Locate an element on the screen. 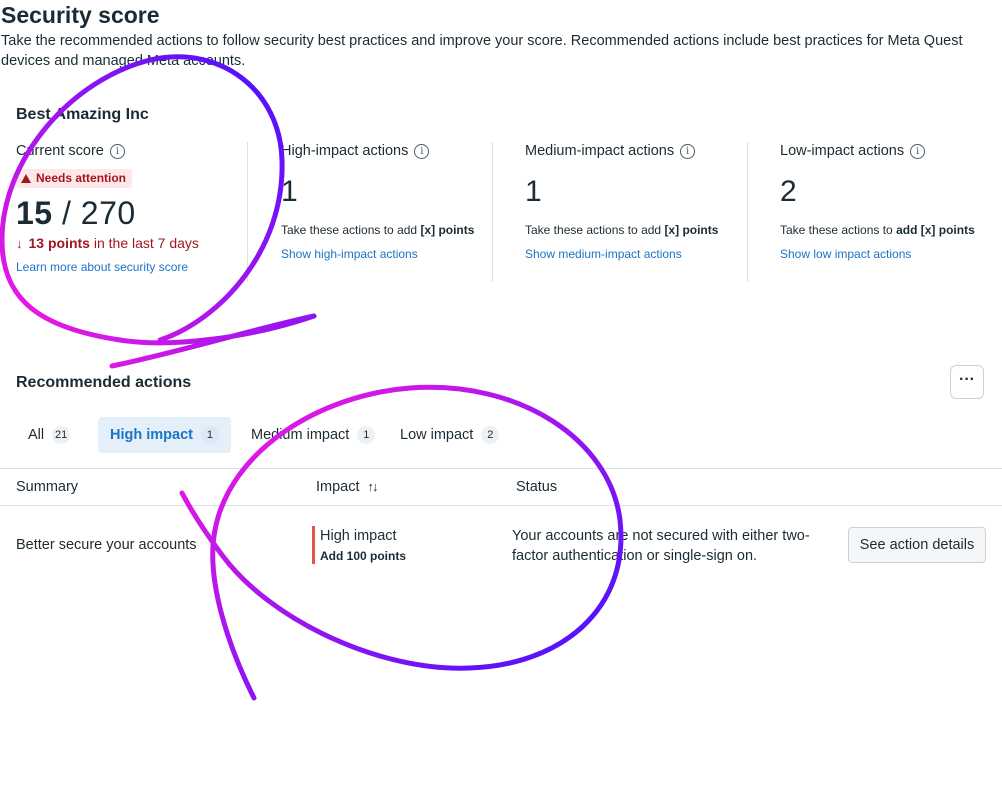 The height and width of the screenshot is (804, 1002). page-title: Security score is located at coordinates (80, 15).